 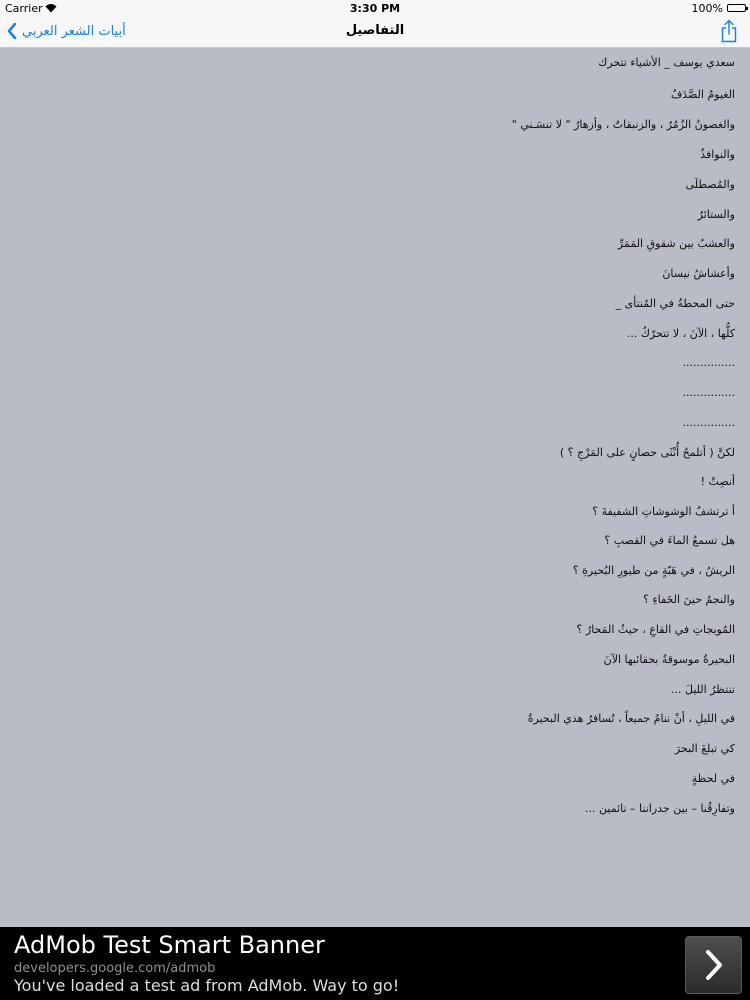 What do you see at coordinates (689, 599) in the screenshot?
I see `poem-line: والنجمُ حينَ الخَفاءِ ؟` at bounding box center [689, 599].